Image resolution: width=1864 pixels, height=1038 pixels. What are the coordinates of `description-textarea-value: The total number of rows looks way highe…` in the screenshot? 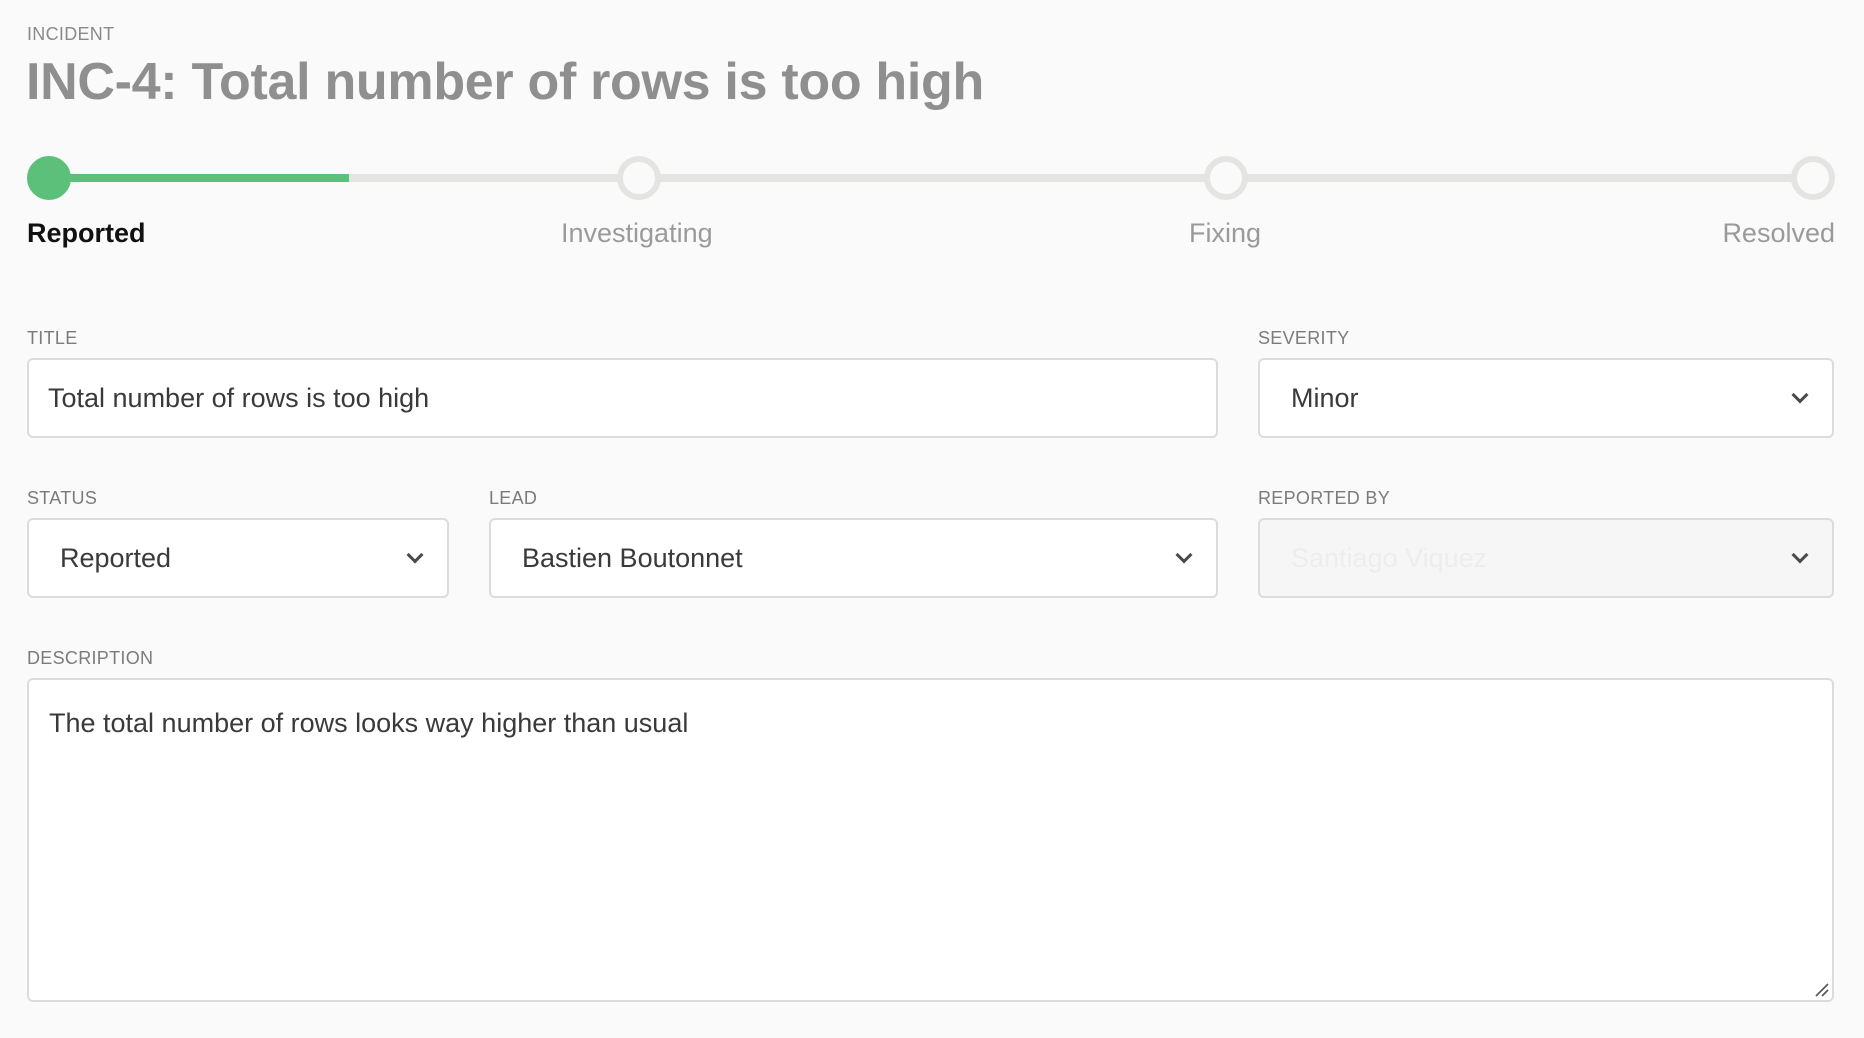 It's located at (369, 723).